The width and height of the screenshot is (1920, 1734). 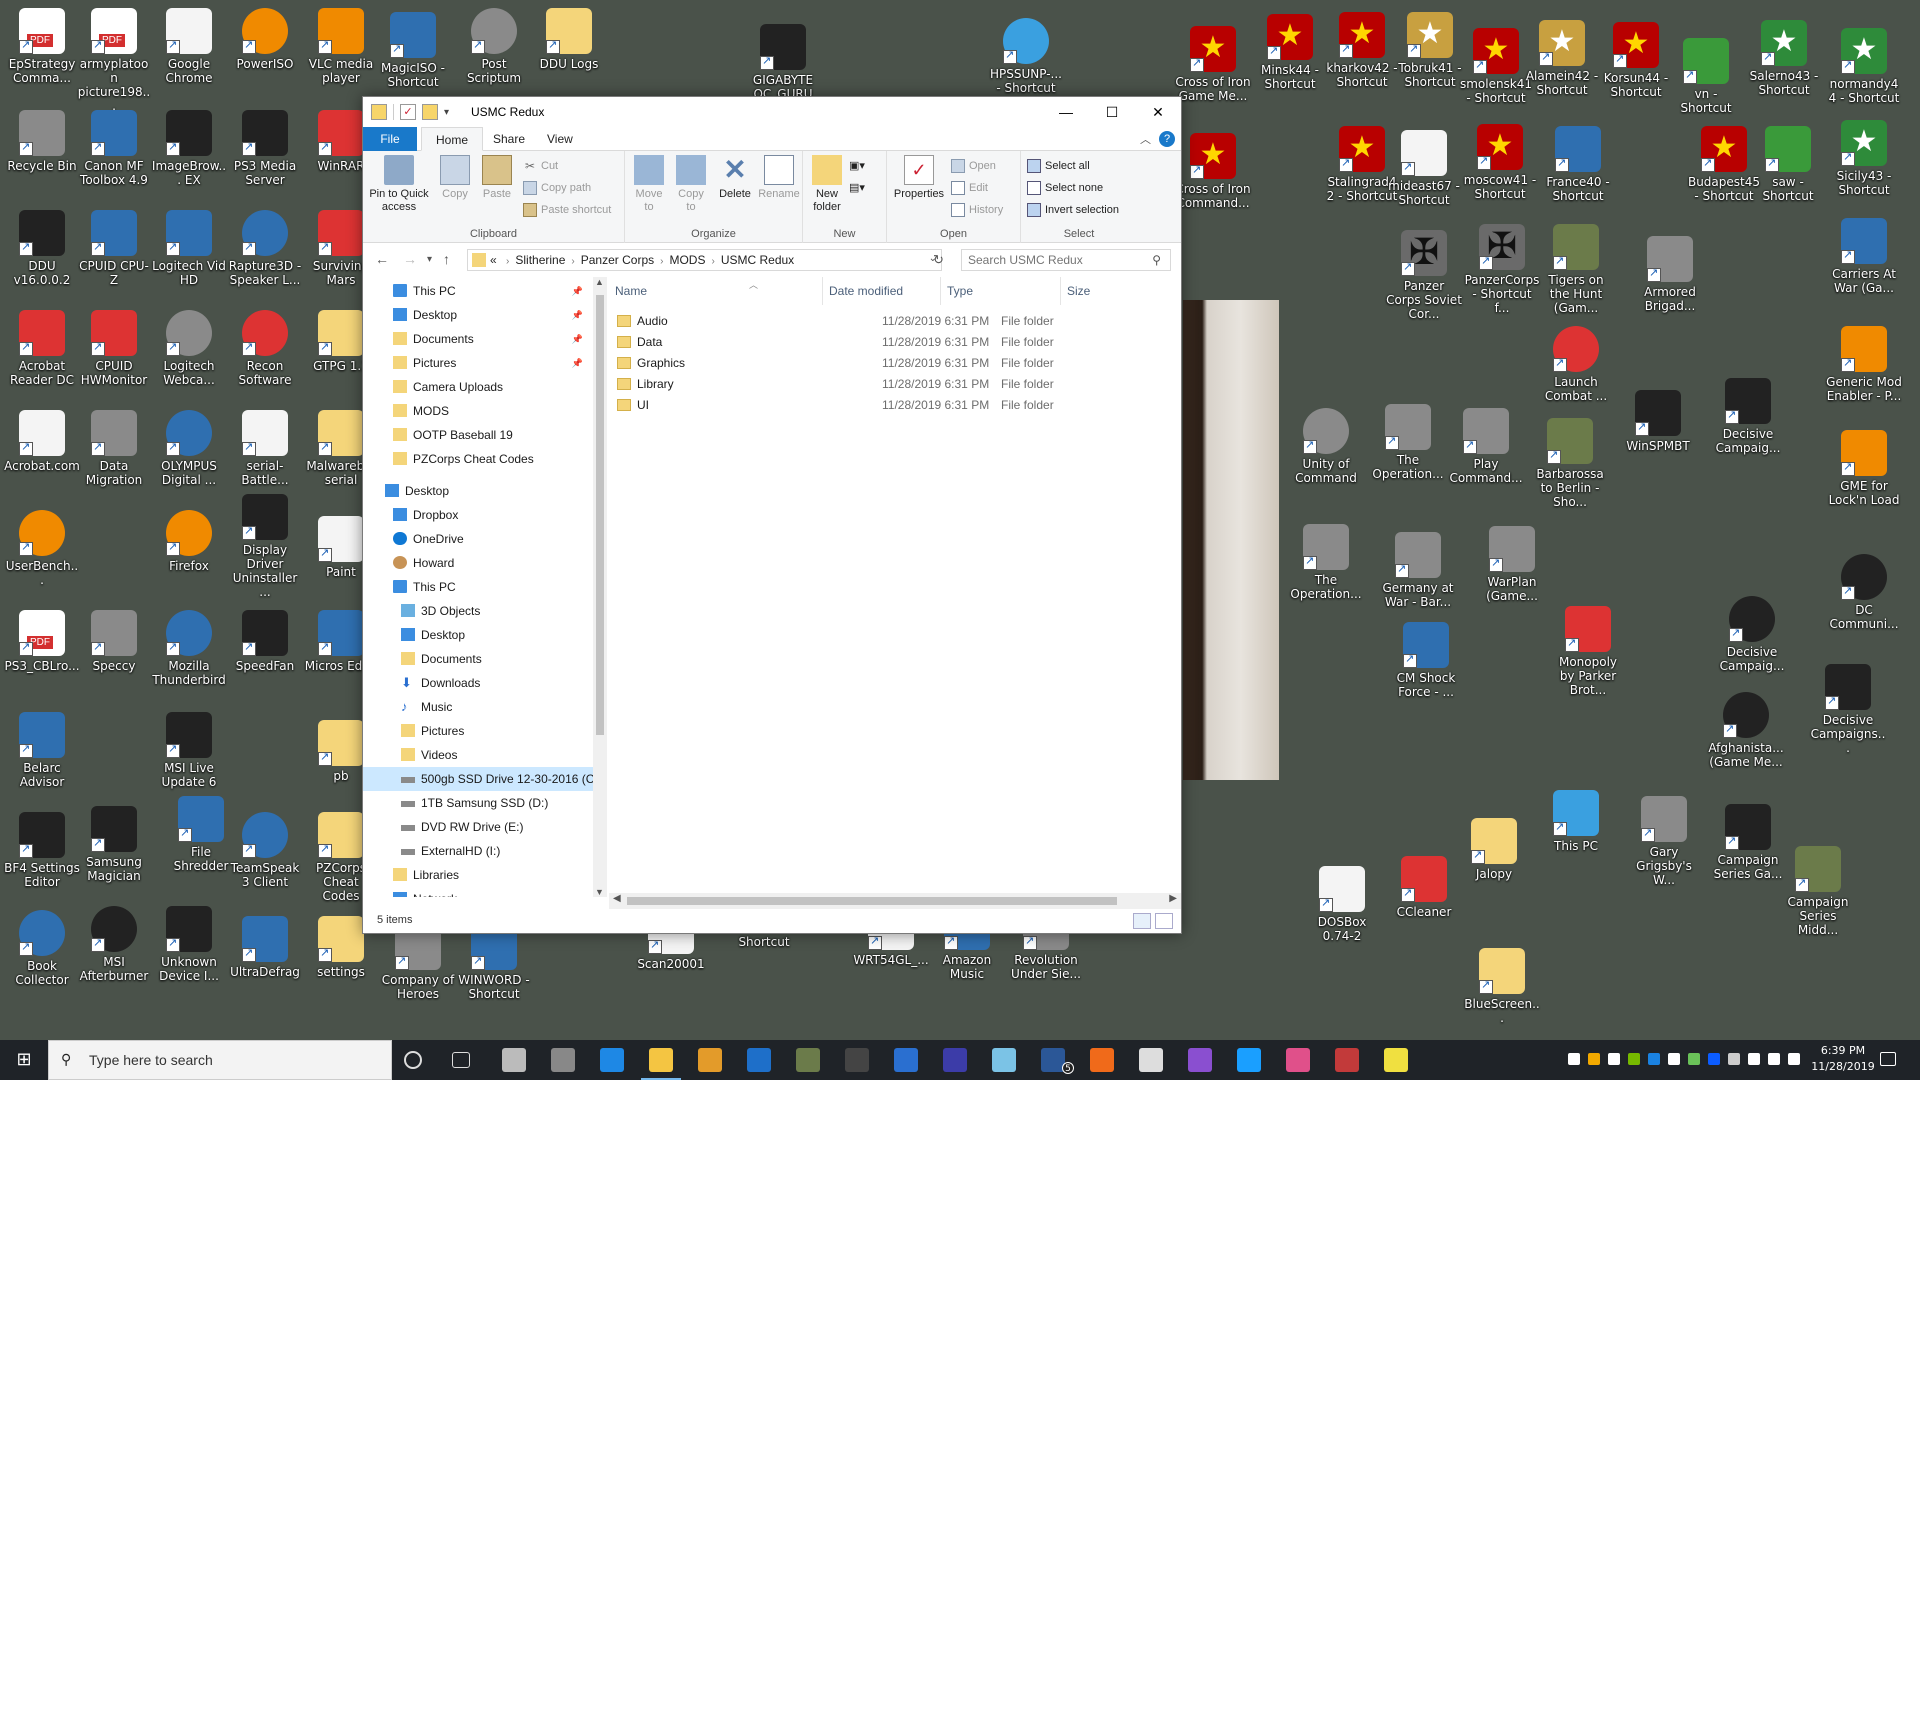 What do you see at coordinates (446, 112) in the screenshot?
I see `customize-toolbar-icon: ▾` at bounding box center [446, 112].